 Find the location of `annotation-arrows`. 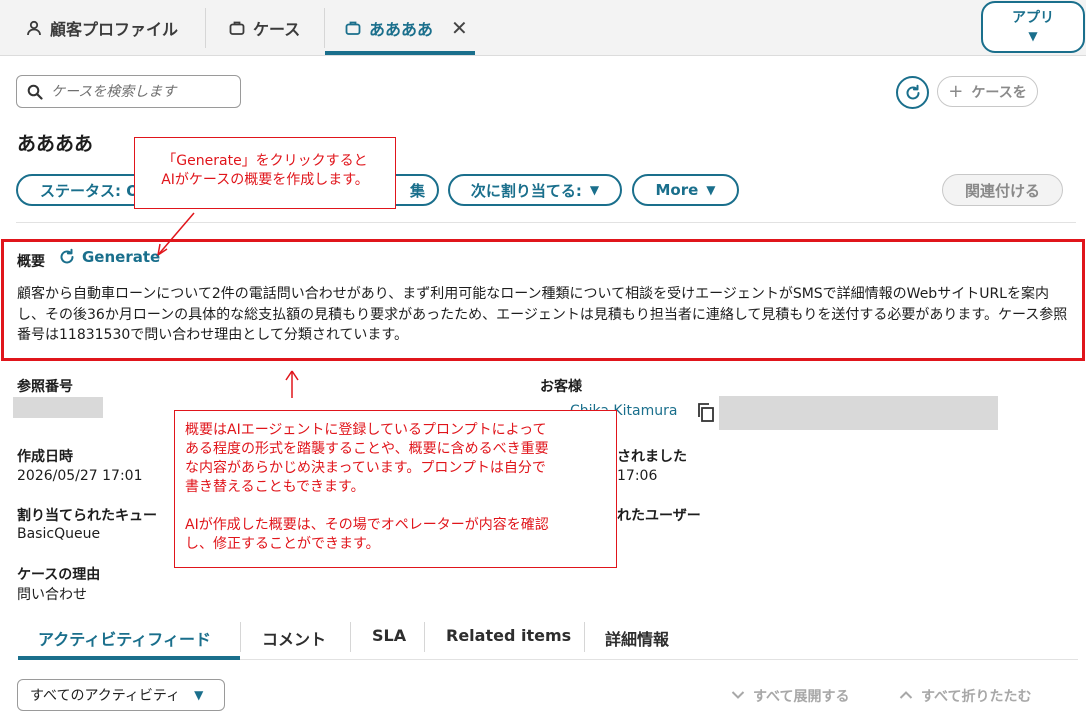

annotation-arrows is located at coordinates (228, 305).